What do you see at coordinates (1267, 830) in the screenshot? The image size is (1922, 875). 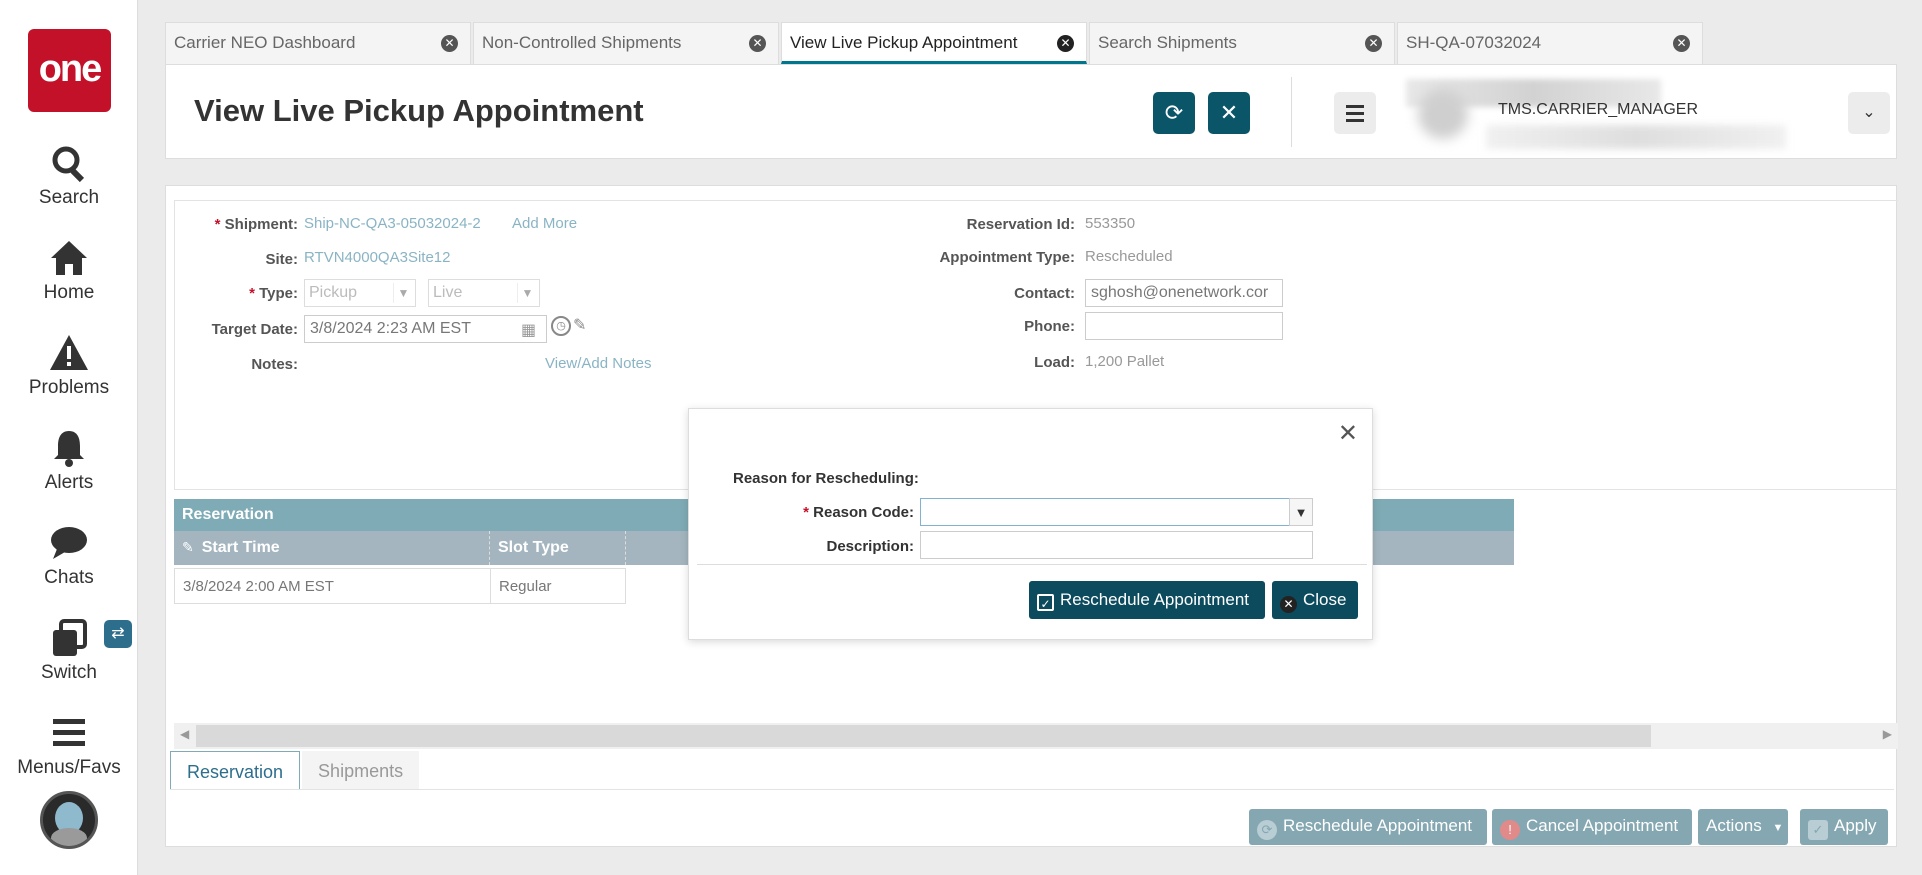 I see `reschedule-icon: ⟳` at bounding box center [1267, 830].